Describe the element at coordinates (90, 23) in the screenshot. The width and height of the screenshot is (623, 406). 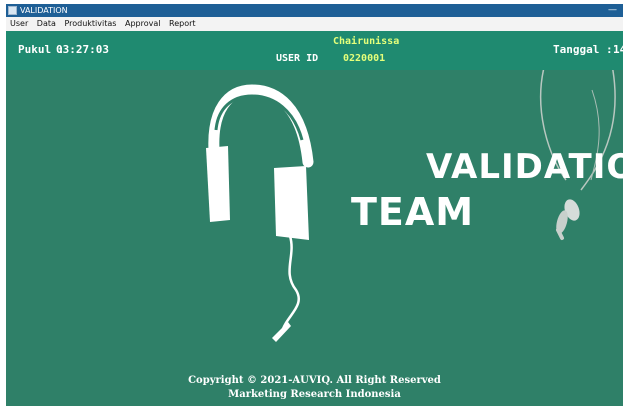
I see `menu-produktivitas: Produktivitas` at that location.